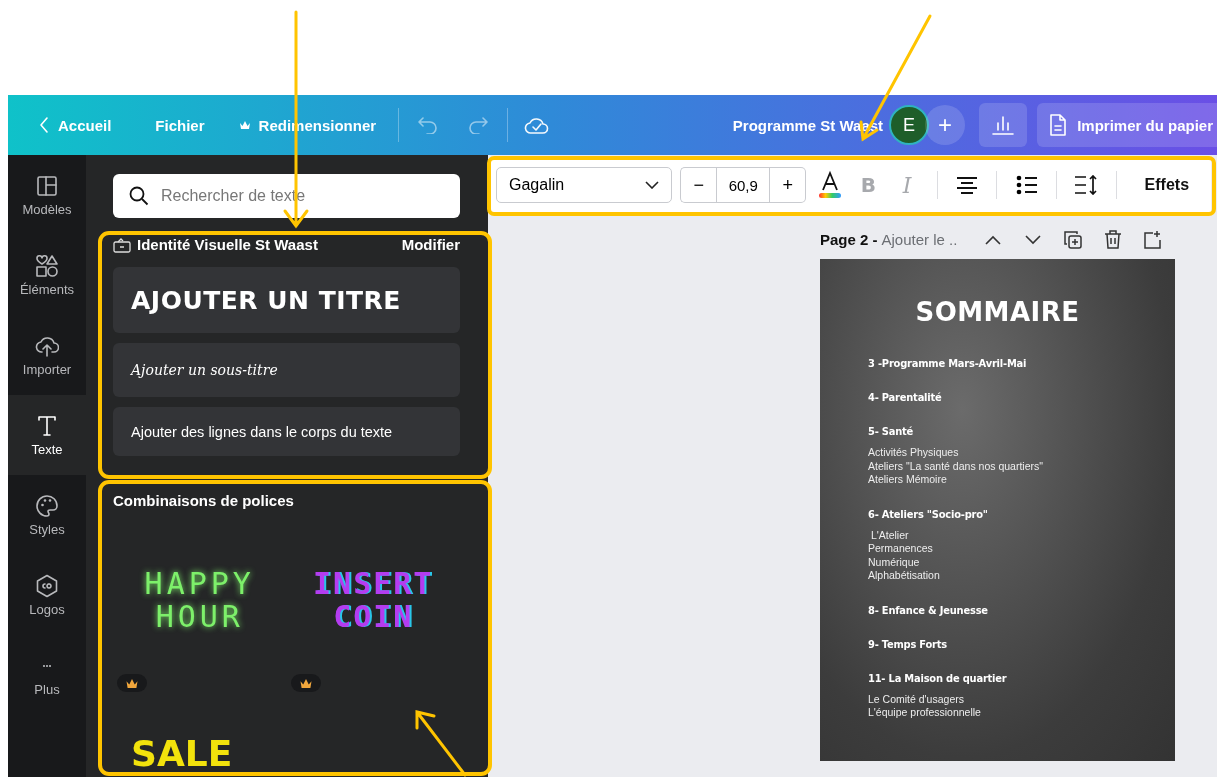 The height and width of the screenshot is (777, 1217). What do you see at coordinates (204, 500) in the screenshot?
I see `section-heading: Combinaisons de polices` at bounding box center [204, 500].